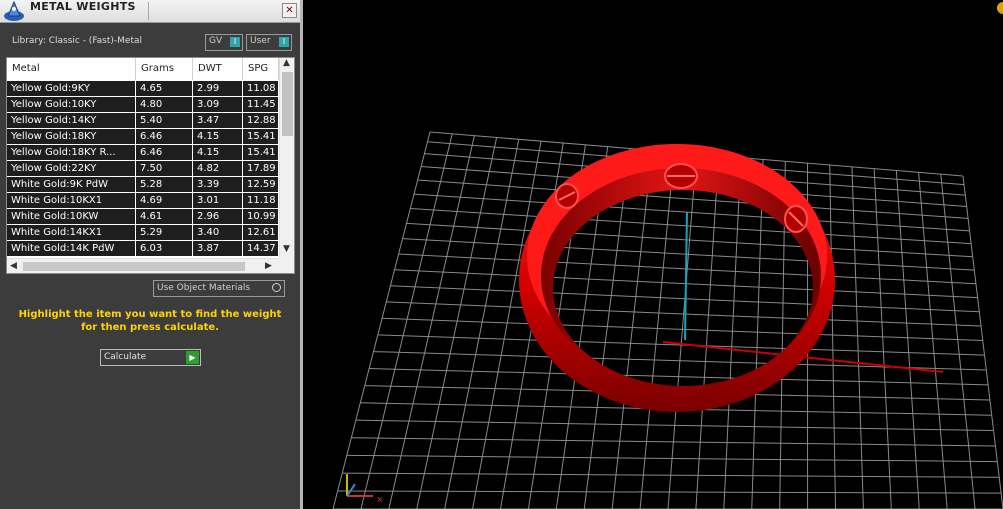 The width and height of the screenshot is (1003, 509). I want to click on table-row: White Gold:10KW 4.61 2.96 10.99, so click(143, 217).